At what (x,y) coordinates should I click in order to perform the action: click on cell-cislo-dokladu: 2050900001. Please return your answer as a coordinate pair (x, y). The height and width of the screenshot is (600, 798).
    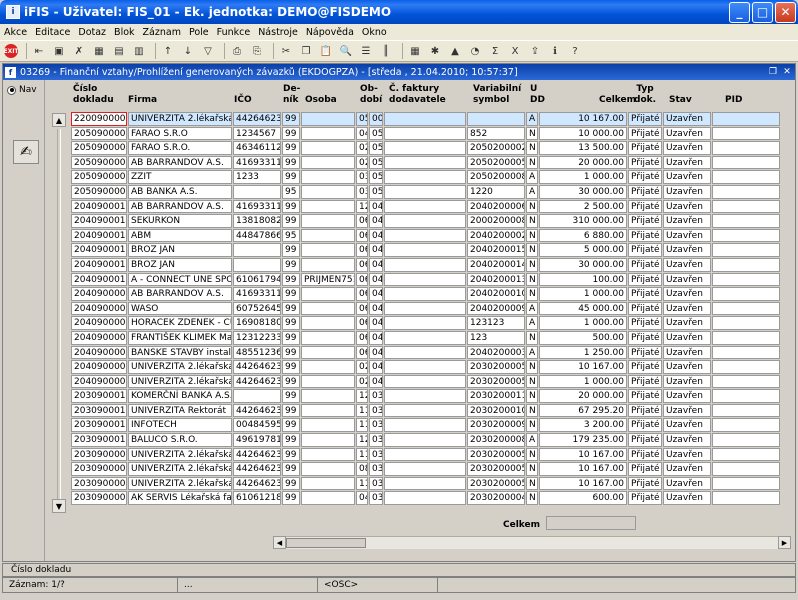
    Looking at the image, I should click on (99, 191).